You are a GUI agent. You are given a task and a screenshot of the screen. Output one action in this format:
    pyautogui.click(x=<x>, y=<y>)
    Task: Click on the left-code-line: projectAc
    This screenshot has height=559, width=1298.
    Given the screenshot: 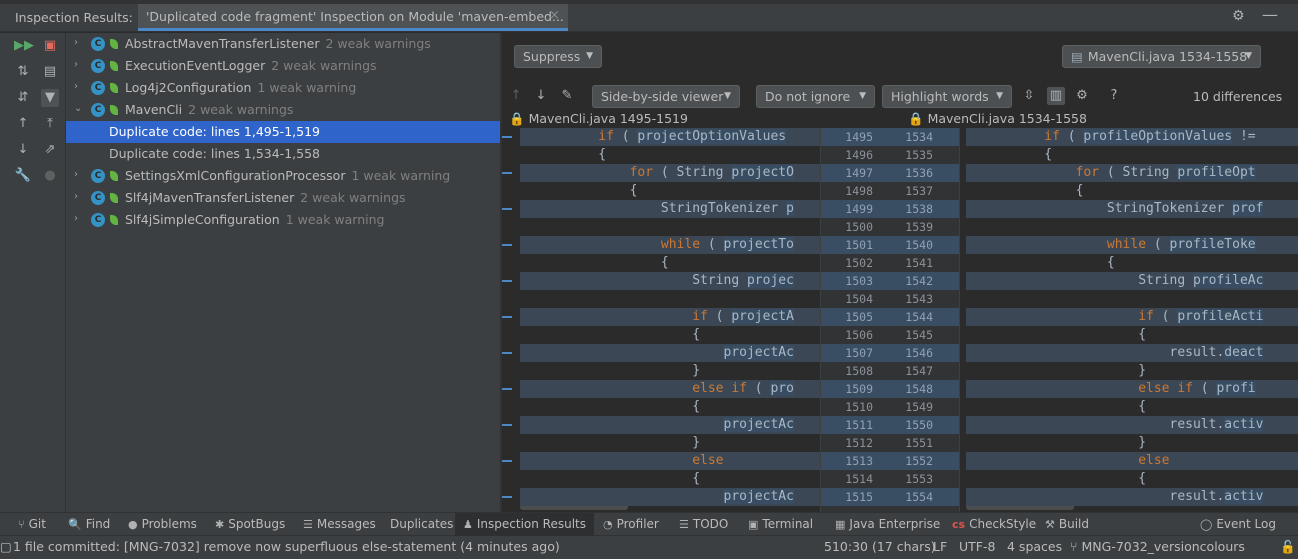 What is the action you would take?
    pyautogui.click(x=670, y=497)
    